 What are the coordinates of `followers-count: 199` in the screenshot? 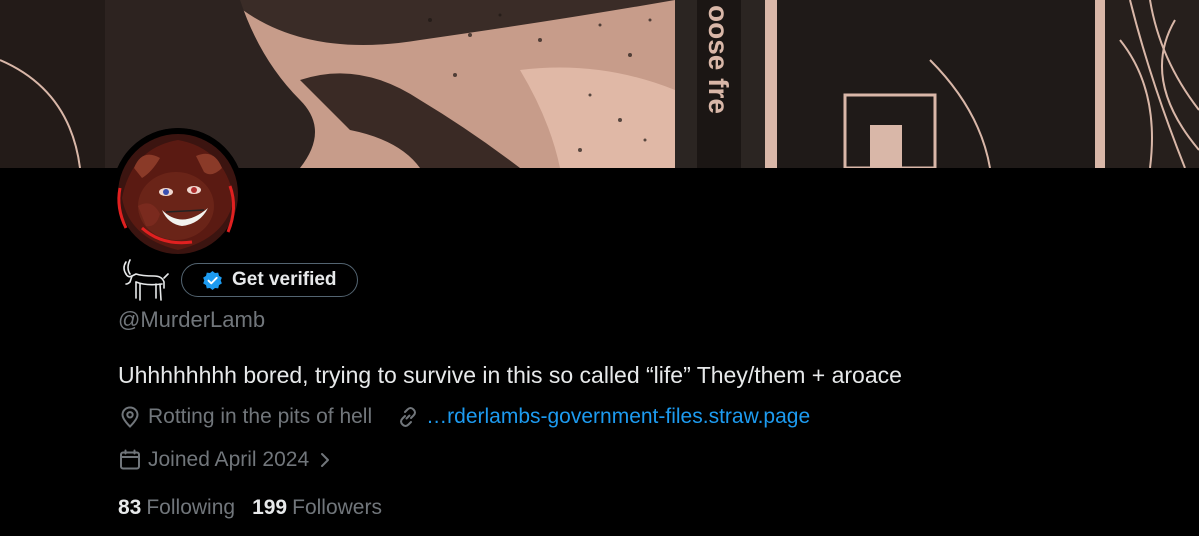 It's located at (270, 507).